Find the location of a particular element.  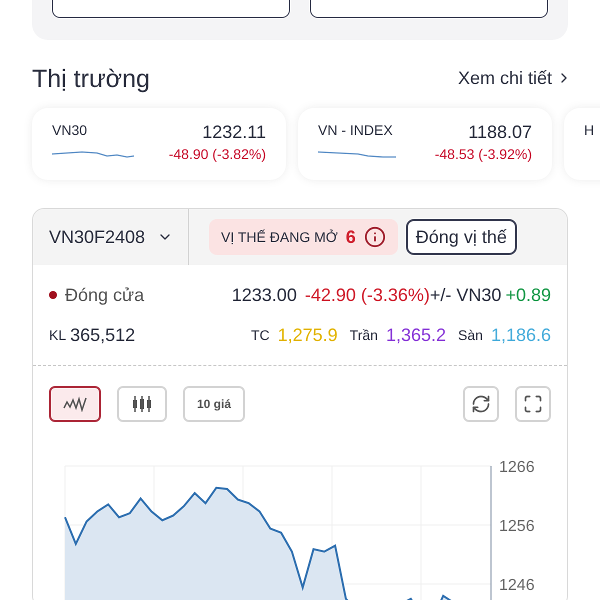

line-chart-icon is located at coordinates (75, 404).